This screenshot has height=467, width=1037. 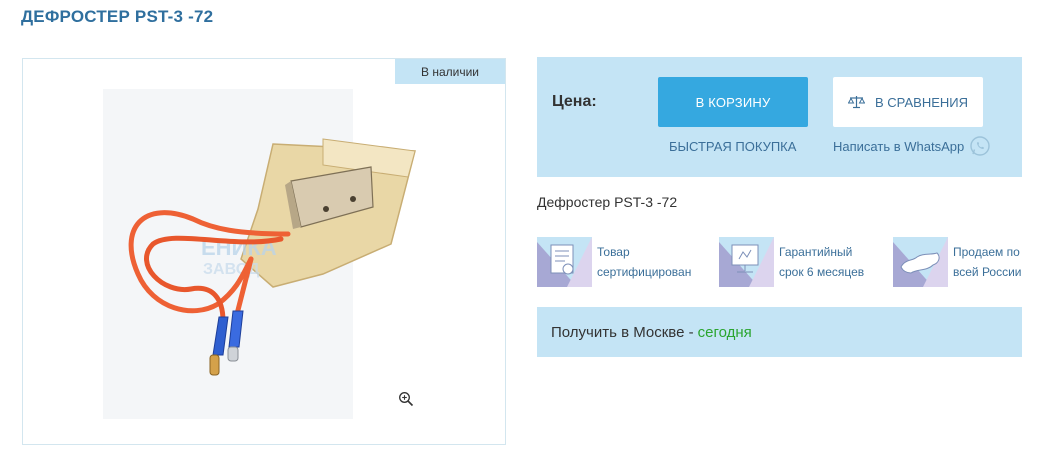 What do you see at coordinates (920, 262) in the screenshot?
I see `russia-map-icon` at bounding box center [920, 262].